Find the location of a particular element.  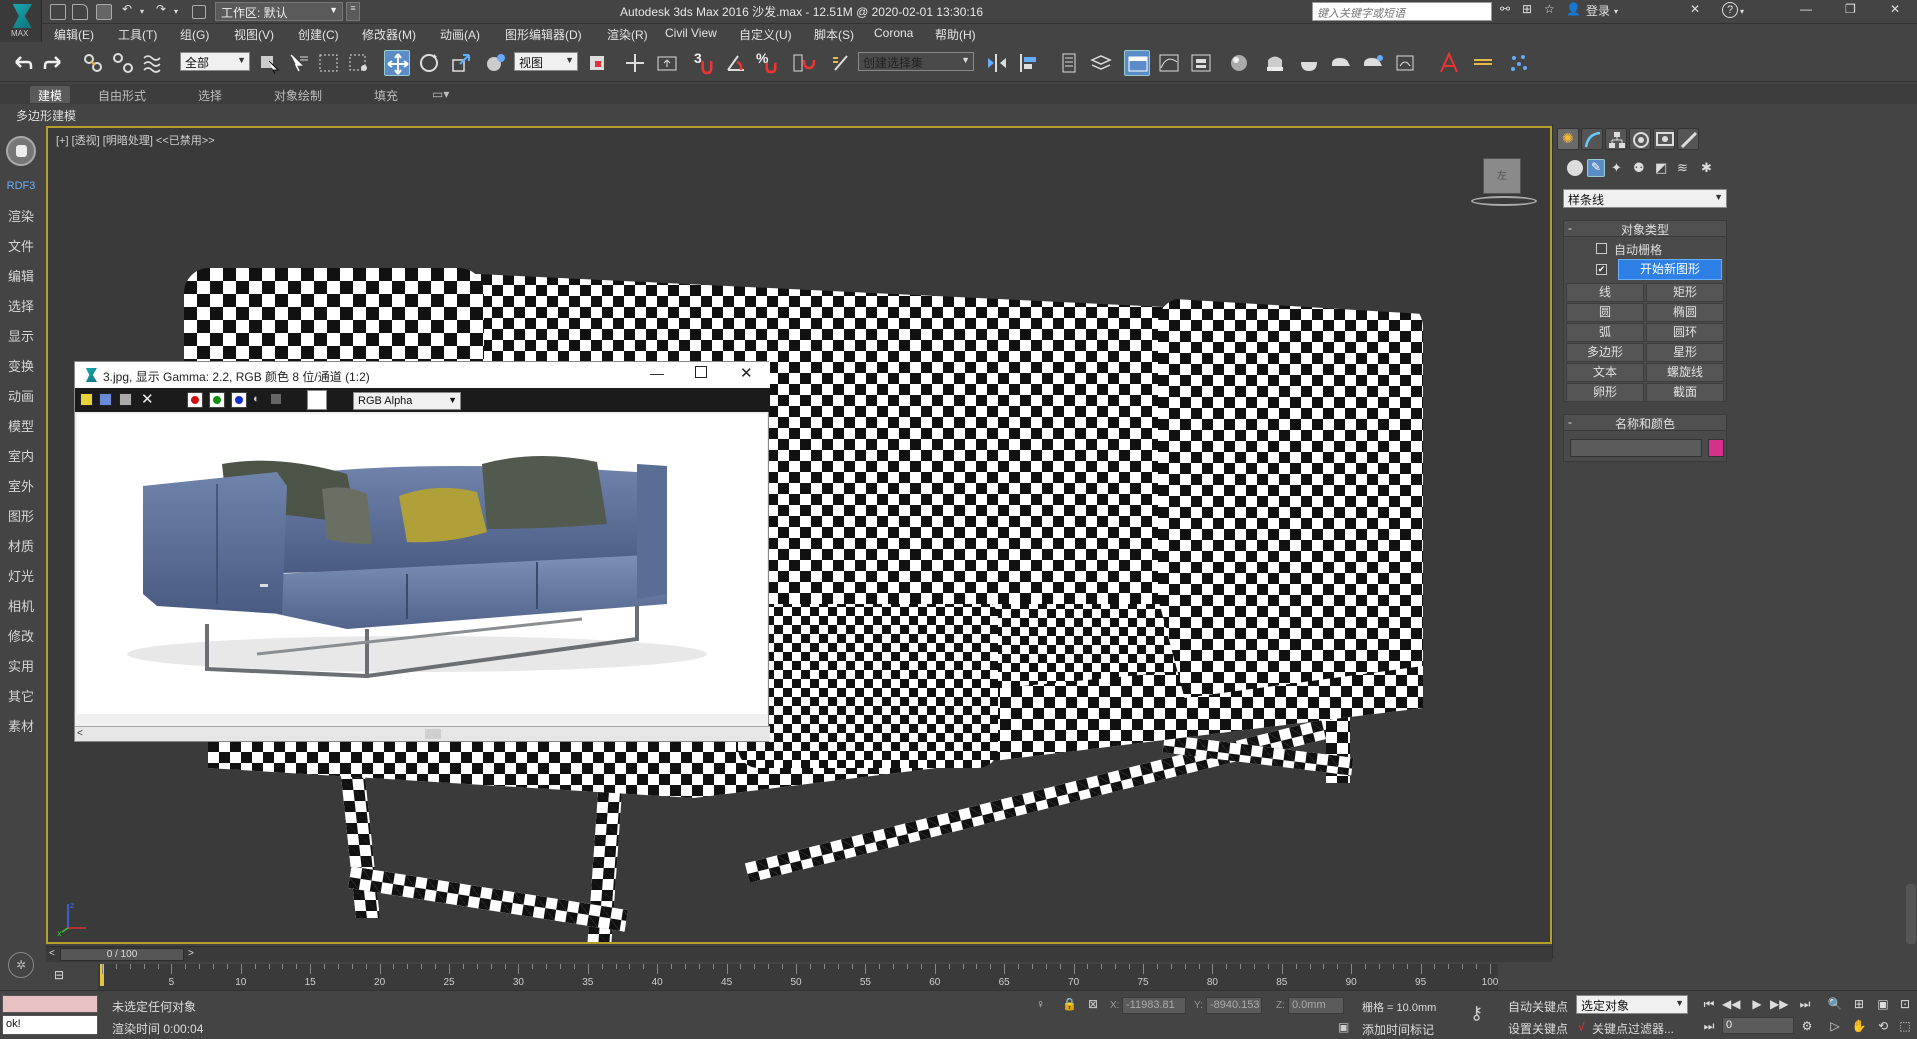

search-input: 键入关键字或短语 is located at coordinates (1402, 11).